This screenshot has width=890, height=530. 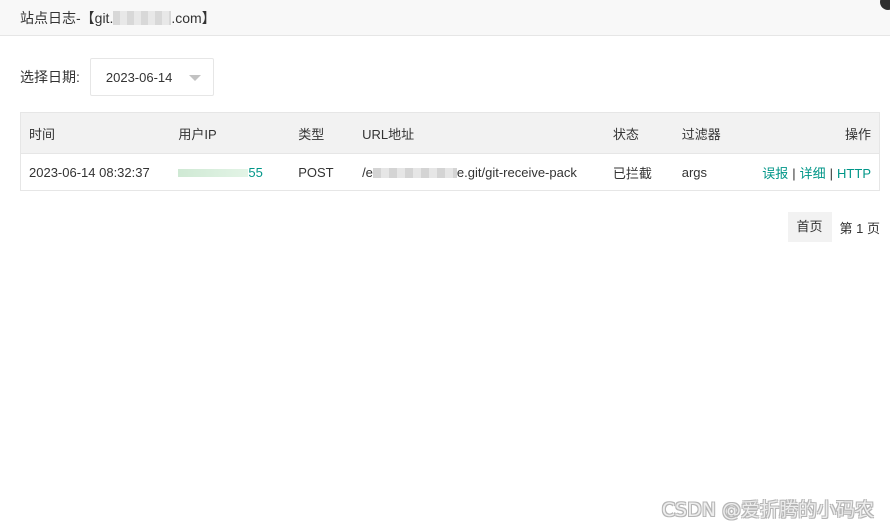 I want to click on detail-link: 详细, so click(x=813, y=173).